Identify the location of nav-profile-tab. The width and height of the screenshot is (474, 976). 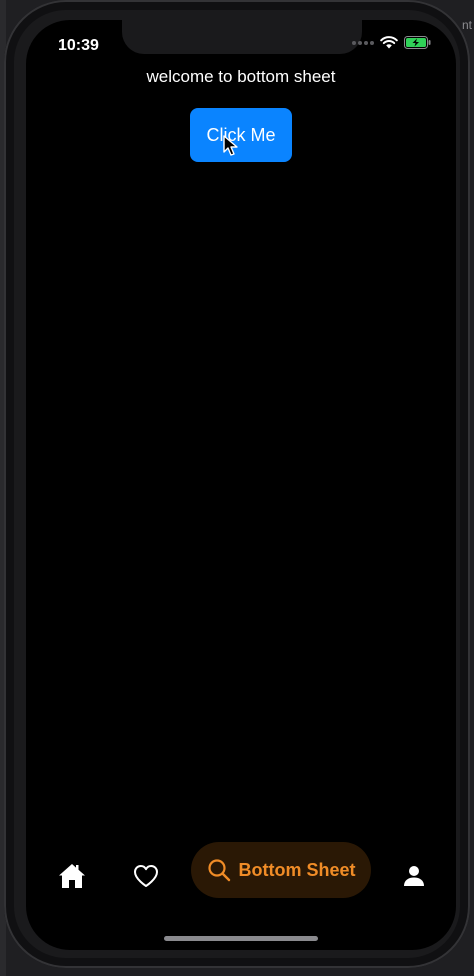
(414, 876).